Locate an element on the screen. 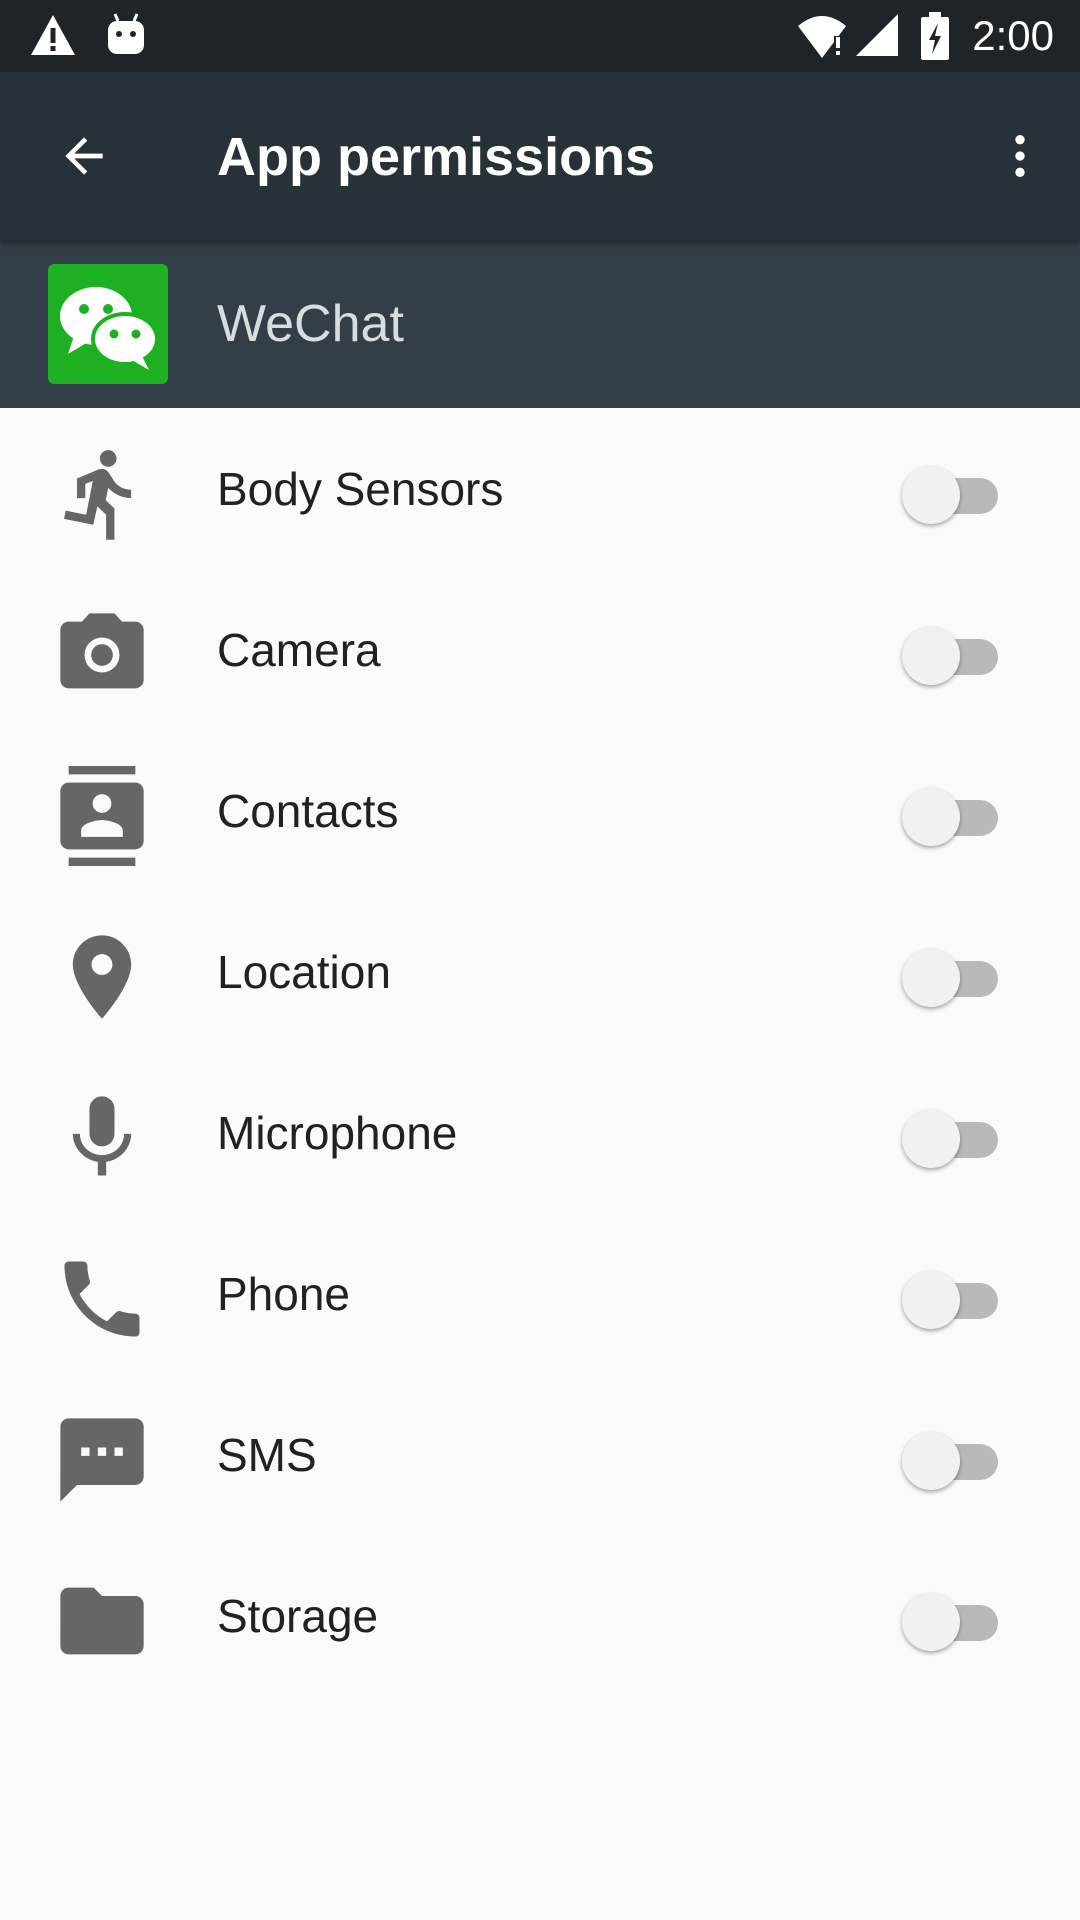  status-bar: 2:00 is located at coordinates (540, 36).